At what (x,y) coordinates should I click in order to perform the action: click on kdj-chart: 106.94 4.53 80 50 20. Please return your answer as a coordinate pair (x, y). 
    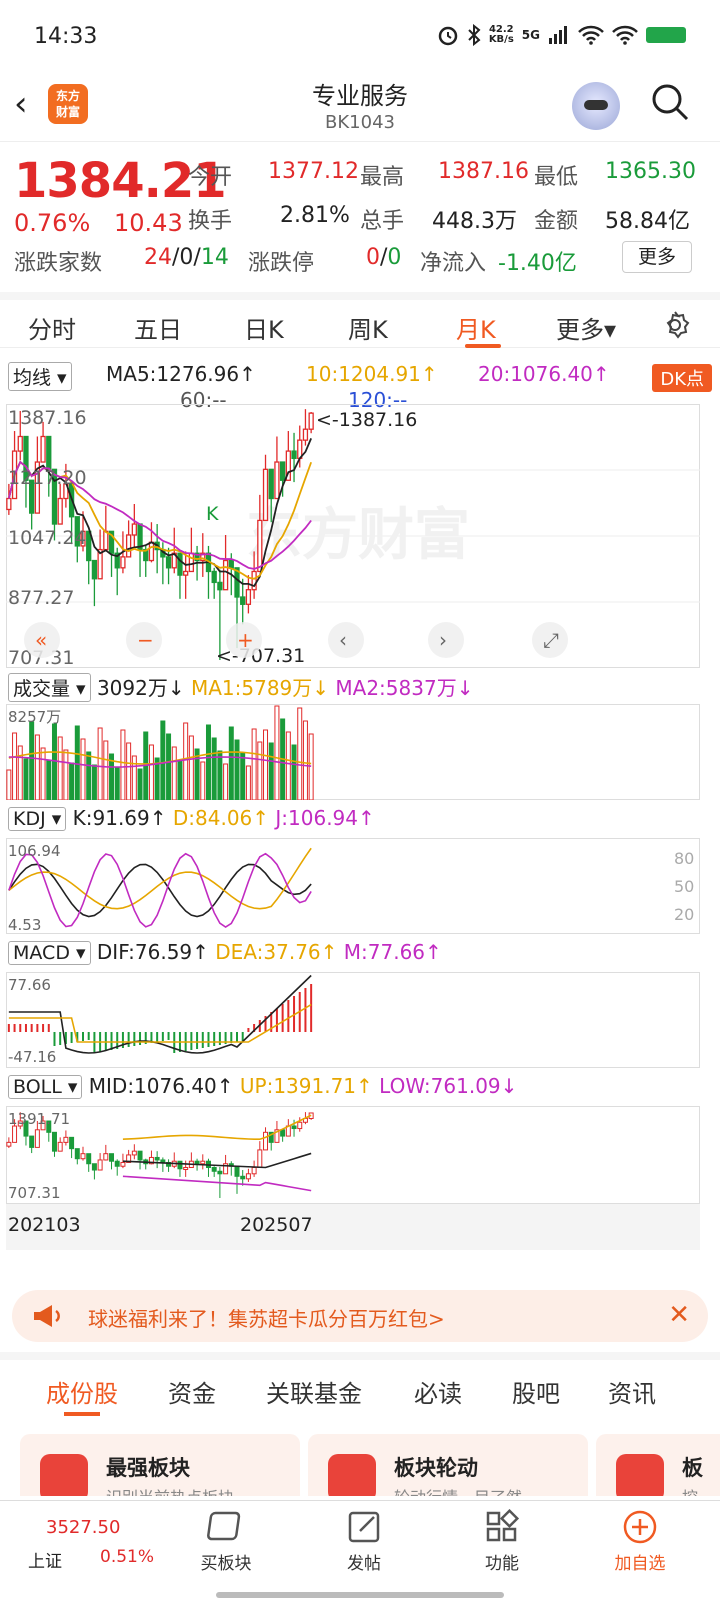
    Looking at the image, I should click on (353, 886).